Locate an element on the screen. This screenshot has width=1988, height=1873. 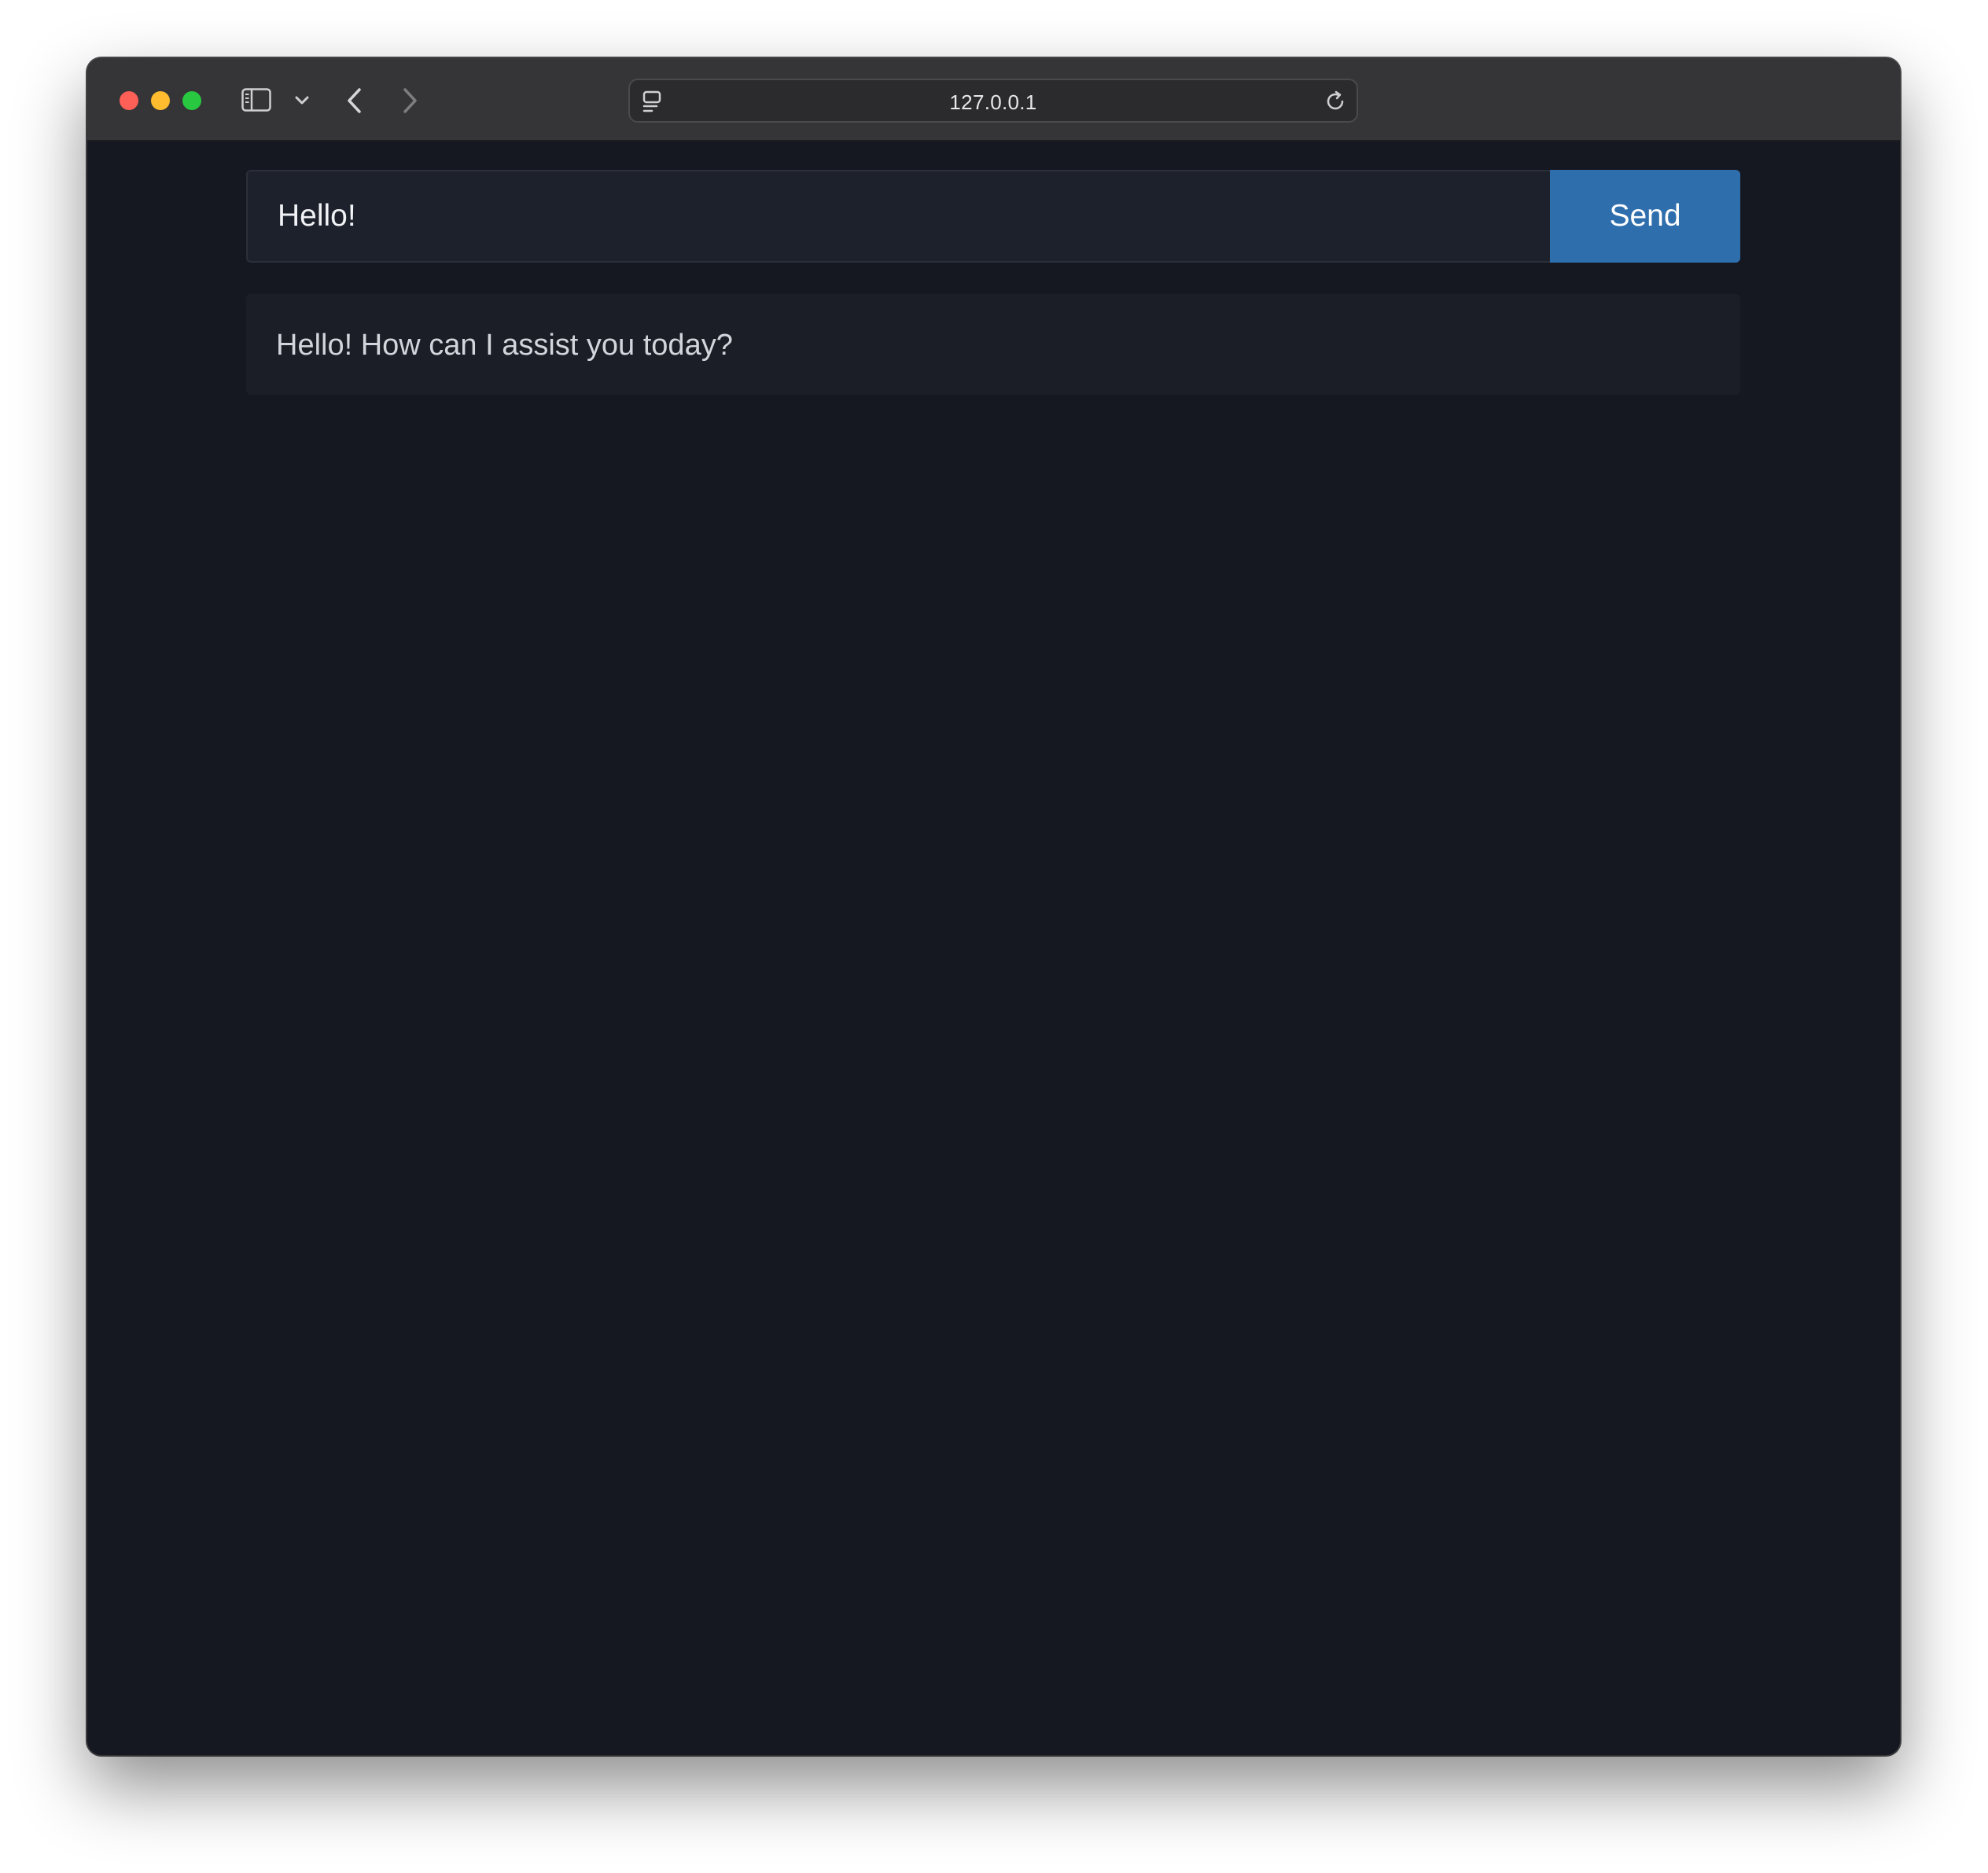
chat-input-row: Send is located at coordinates (993, 216).